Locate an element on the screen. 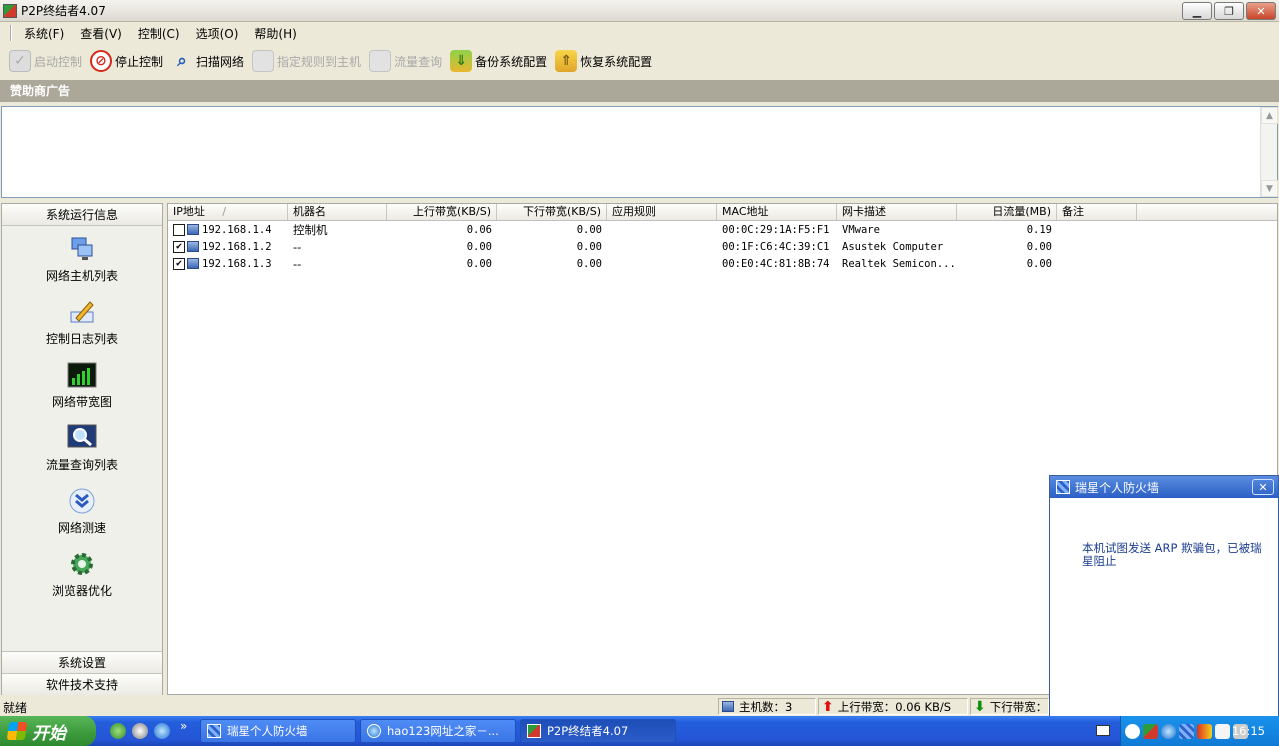 The height and width of the screenshot is (746, 1279). sidebar-item-network-hosts: 网络主机列表 is located at coordinates (82, 257).